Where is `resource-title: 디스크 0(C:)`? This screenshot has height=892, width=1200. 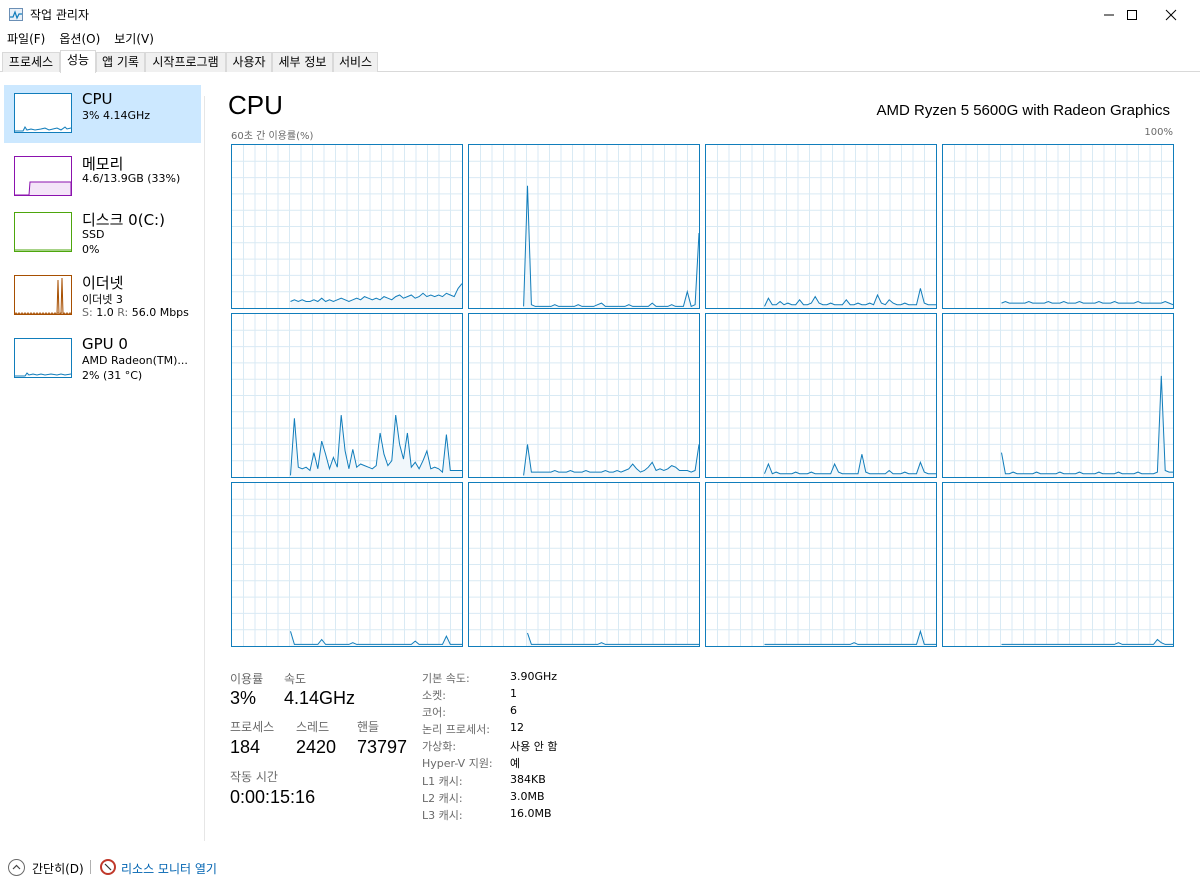 resource-title: 디스크 0(C:) is located at coordinates (123, 220).